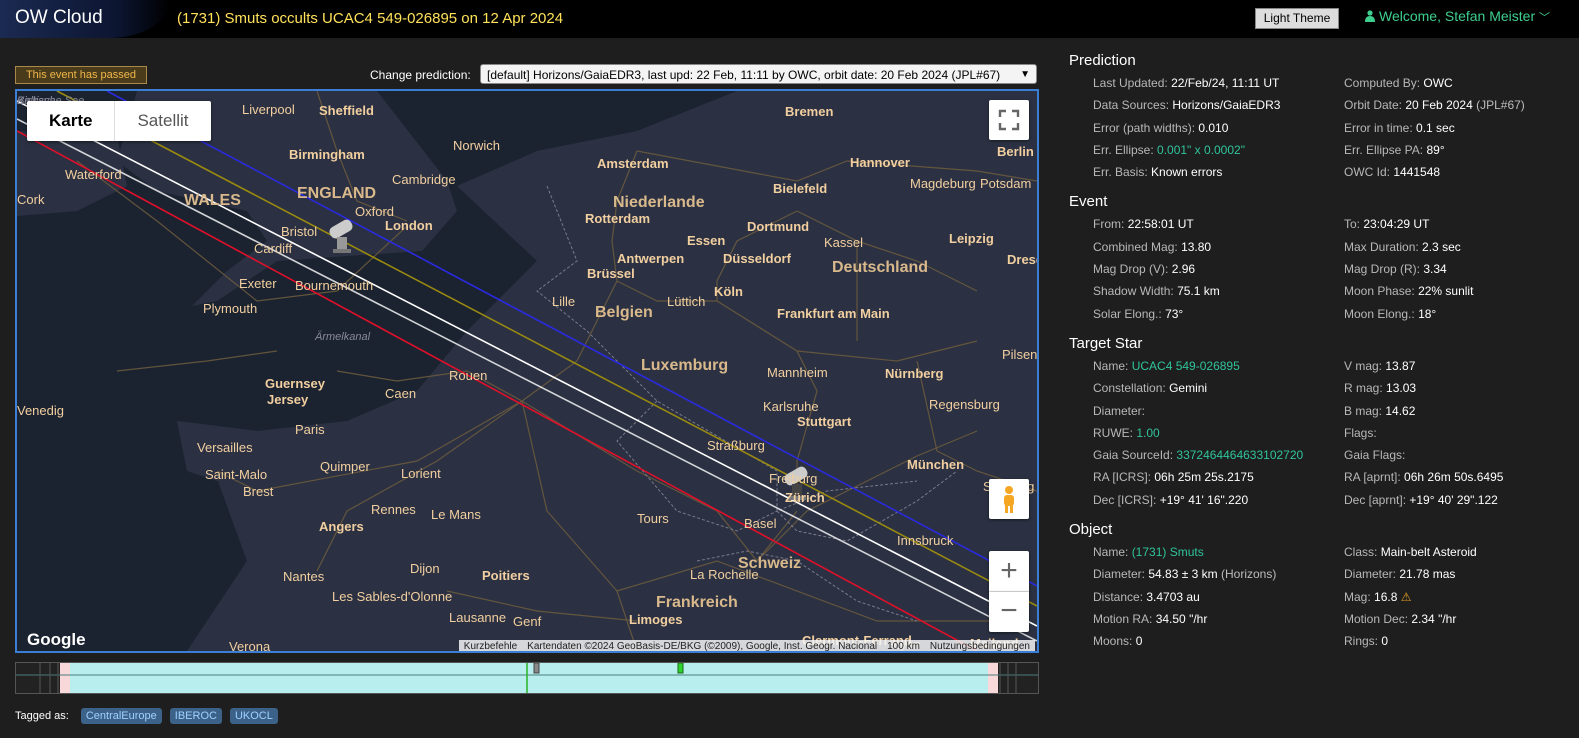 The width and height of the screenshot is (1579, 738). I want to click on map-label: Pilsen, so click(1019, 354).